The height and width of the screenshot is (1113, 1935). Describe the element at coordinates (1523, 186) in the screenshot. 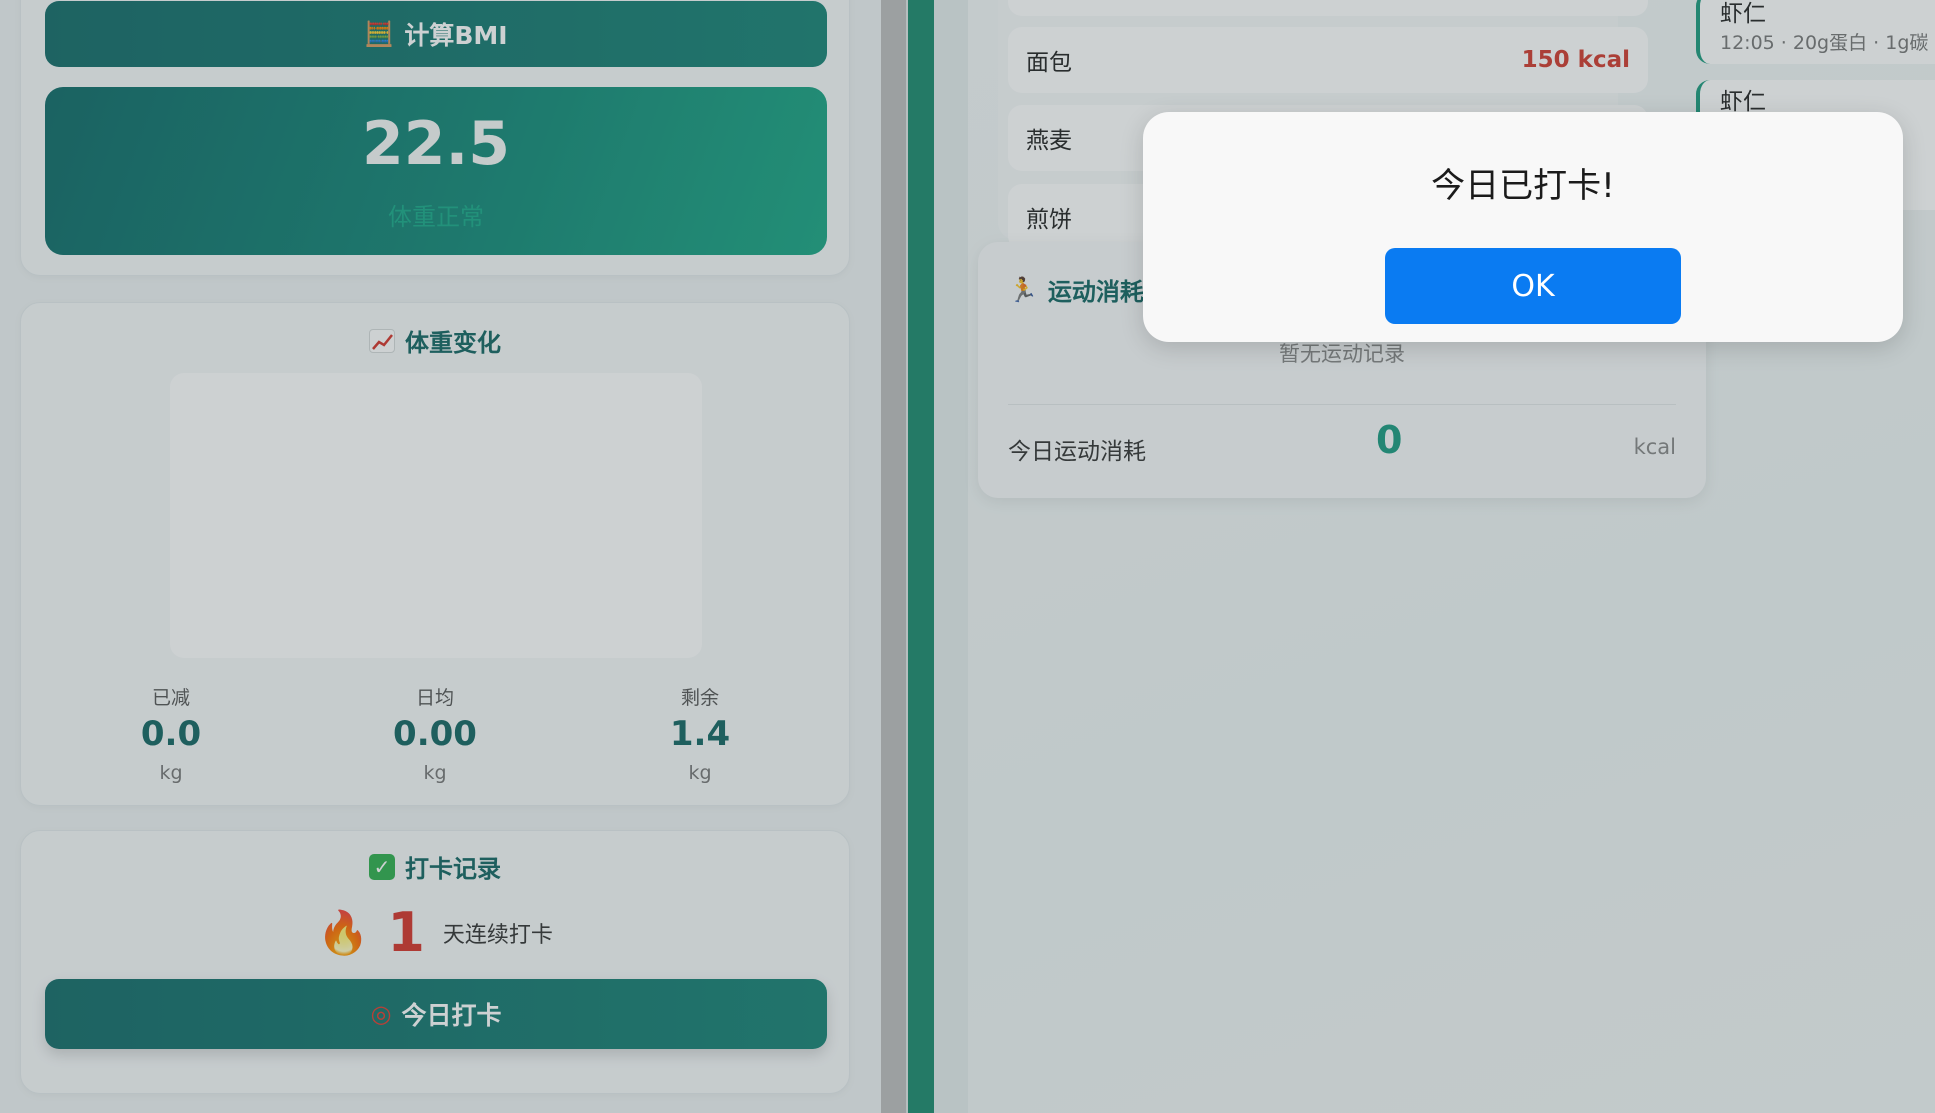

I see `alert-message: 今日已打卡!` at that location.